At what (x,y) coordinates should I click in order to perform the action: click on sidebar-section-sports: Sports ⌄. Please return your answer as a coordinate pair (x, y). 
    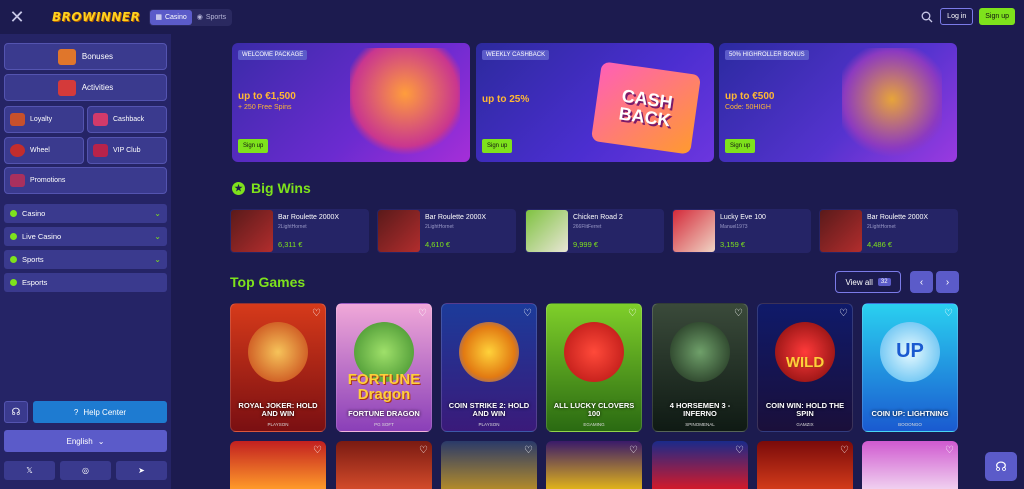
    Looking at the image, I should click on (85, 259).